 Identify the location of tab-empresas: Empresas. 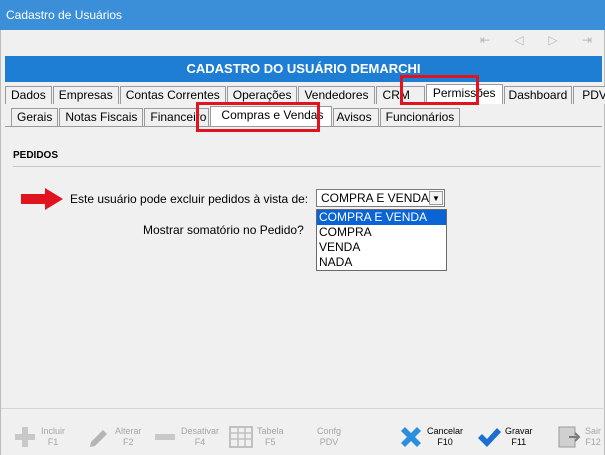
(85, 95).